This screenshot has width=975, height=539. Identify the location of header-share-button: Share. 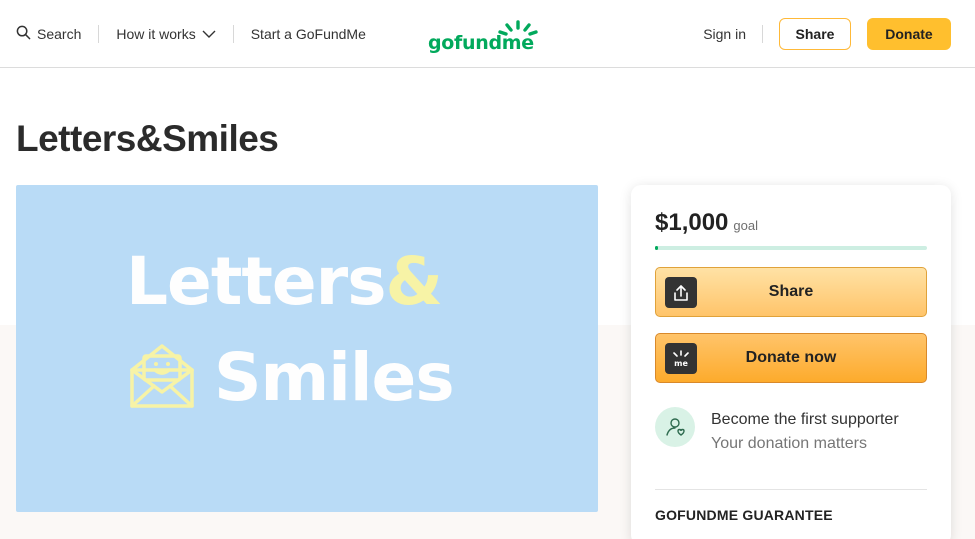
(815, 34).